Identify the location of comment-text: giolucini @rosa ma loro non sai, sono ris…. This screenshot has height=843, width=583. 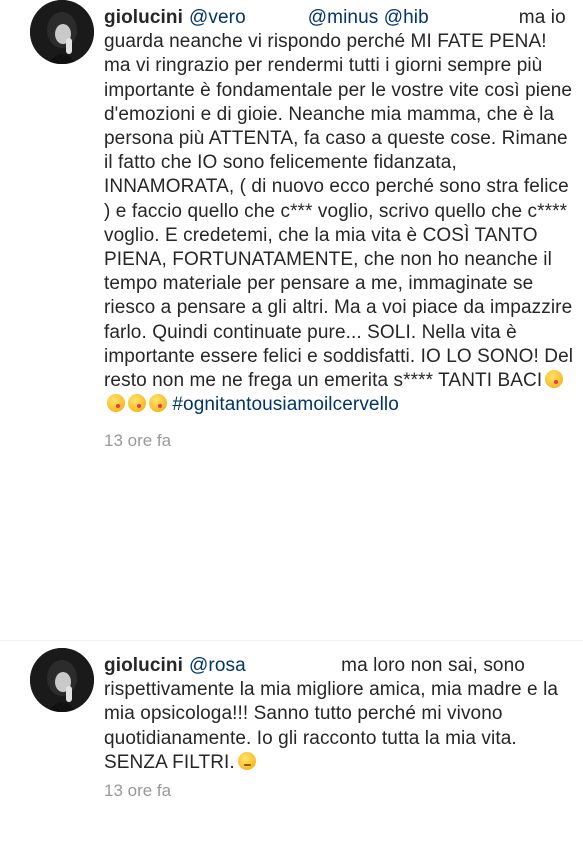
(339, 714).